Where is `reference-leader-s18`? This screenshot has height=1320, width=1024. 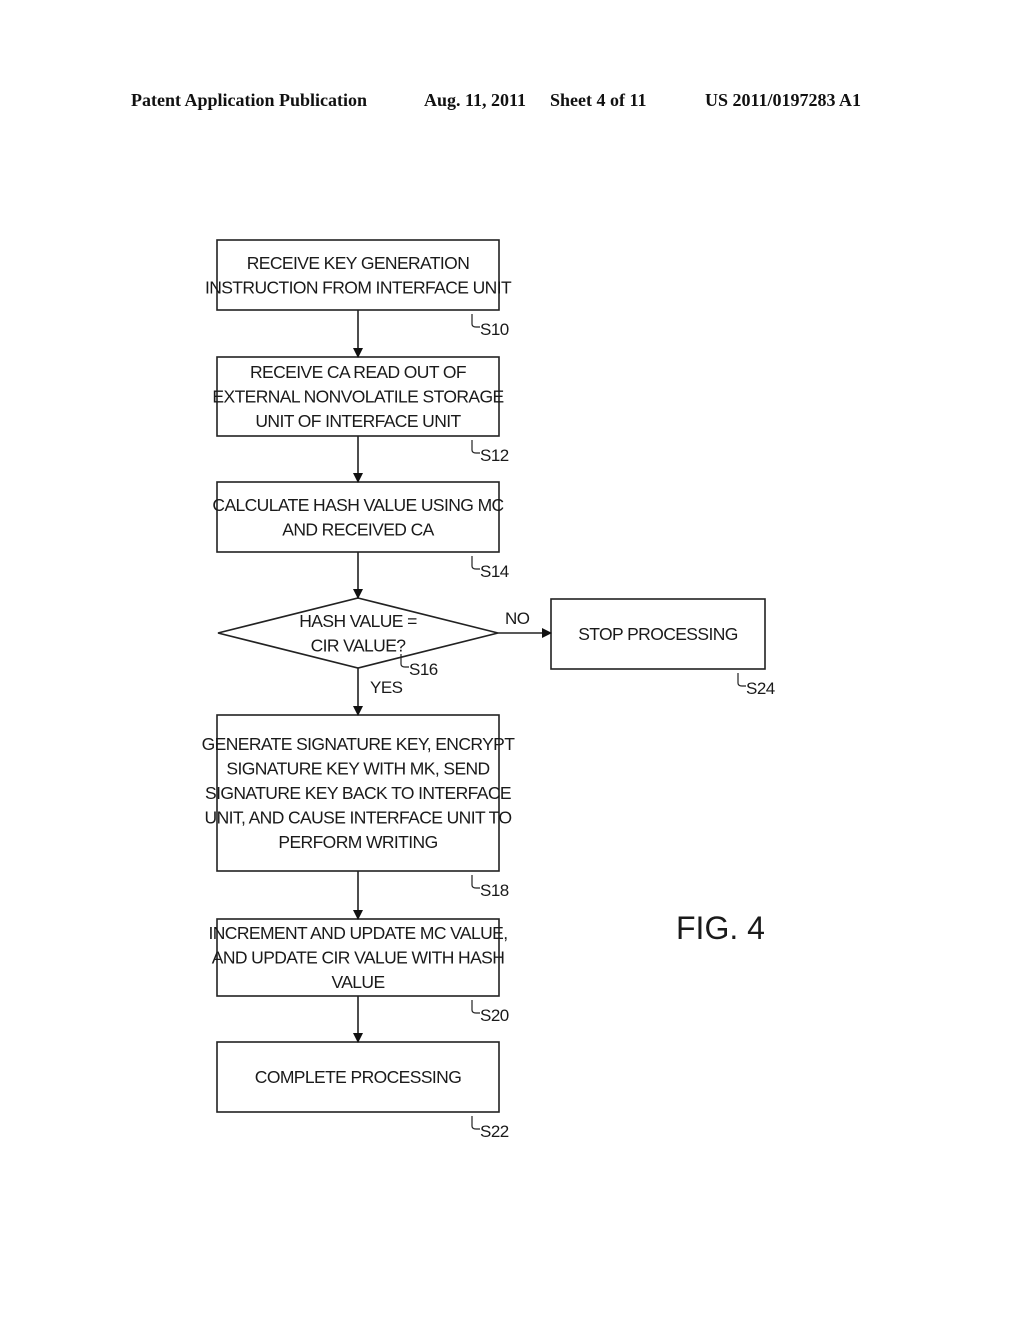
reference-leader-s18 is located at coordinates (475, 882).